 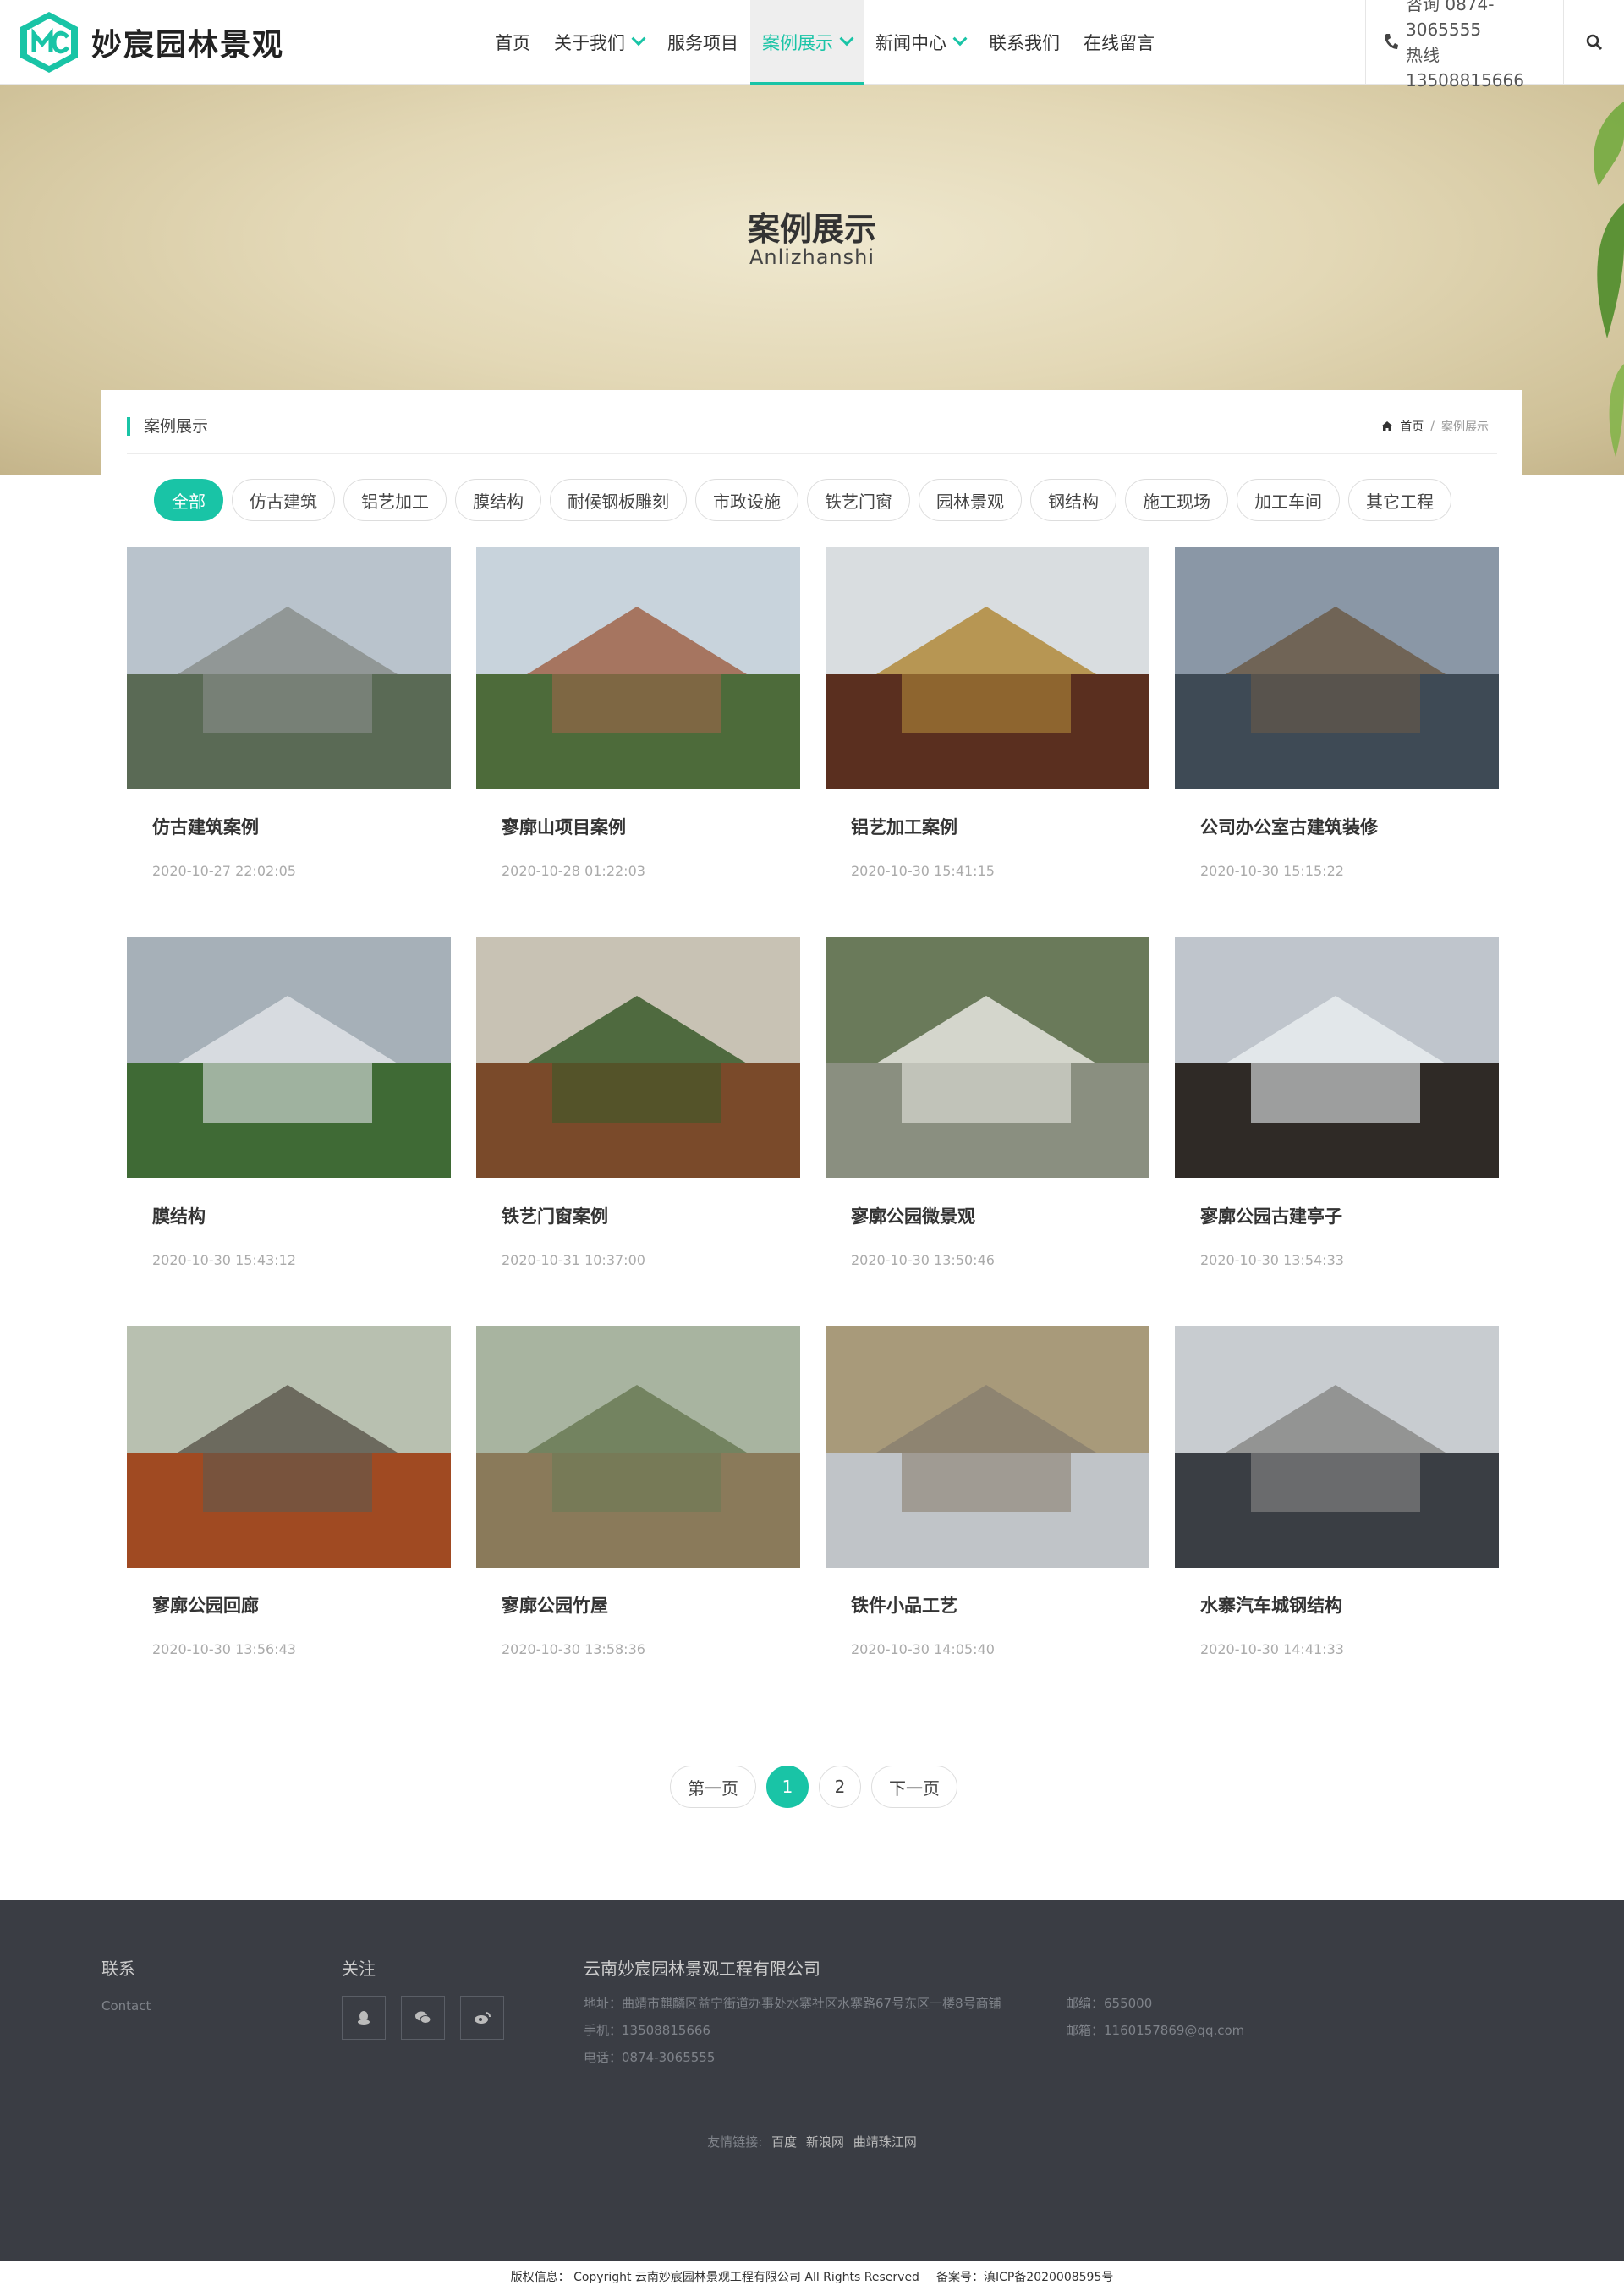 I want to click on filter-chip: 铁艺门窗, so click(x=859, y=500).